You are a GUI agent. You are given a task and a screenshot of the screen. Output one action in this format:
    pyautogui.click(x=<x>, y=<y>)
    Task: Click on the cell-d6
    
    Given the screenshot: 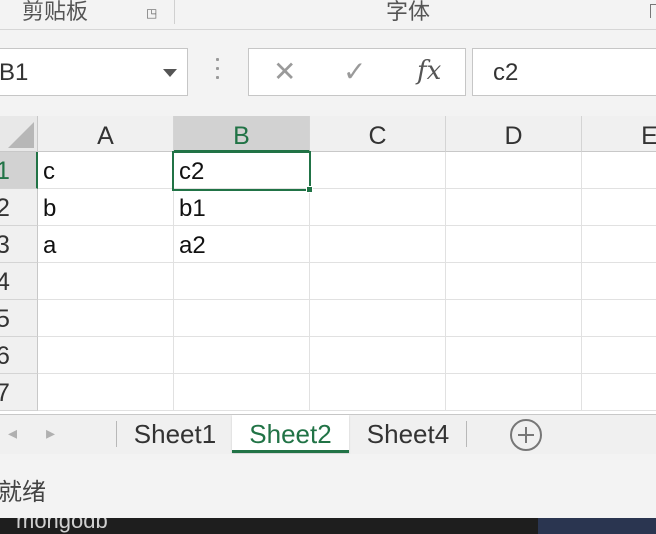 What is the action you would take?
    pyautogui.click(x=514, y=355)
    